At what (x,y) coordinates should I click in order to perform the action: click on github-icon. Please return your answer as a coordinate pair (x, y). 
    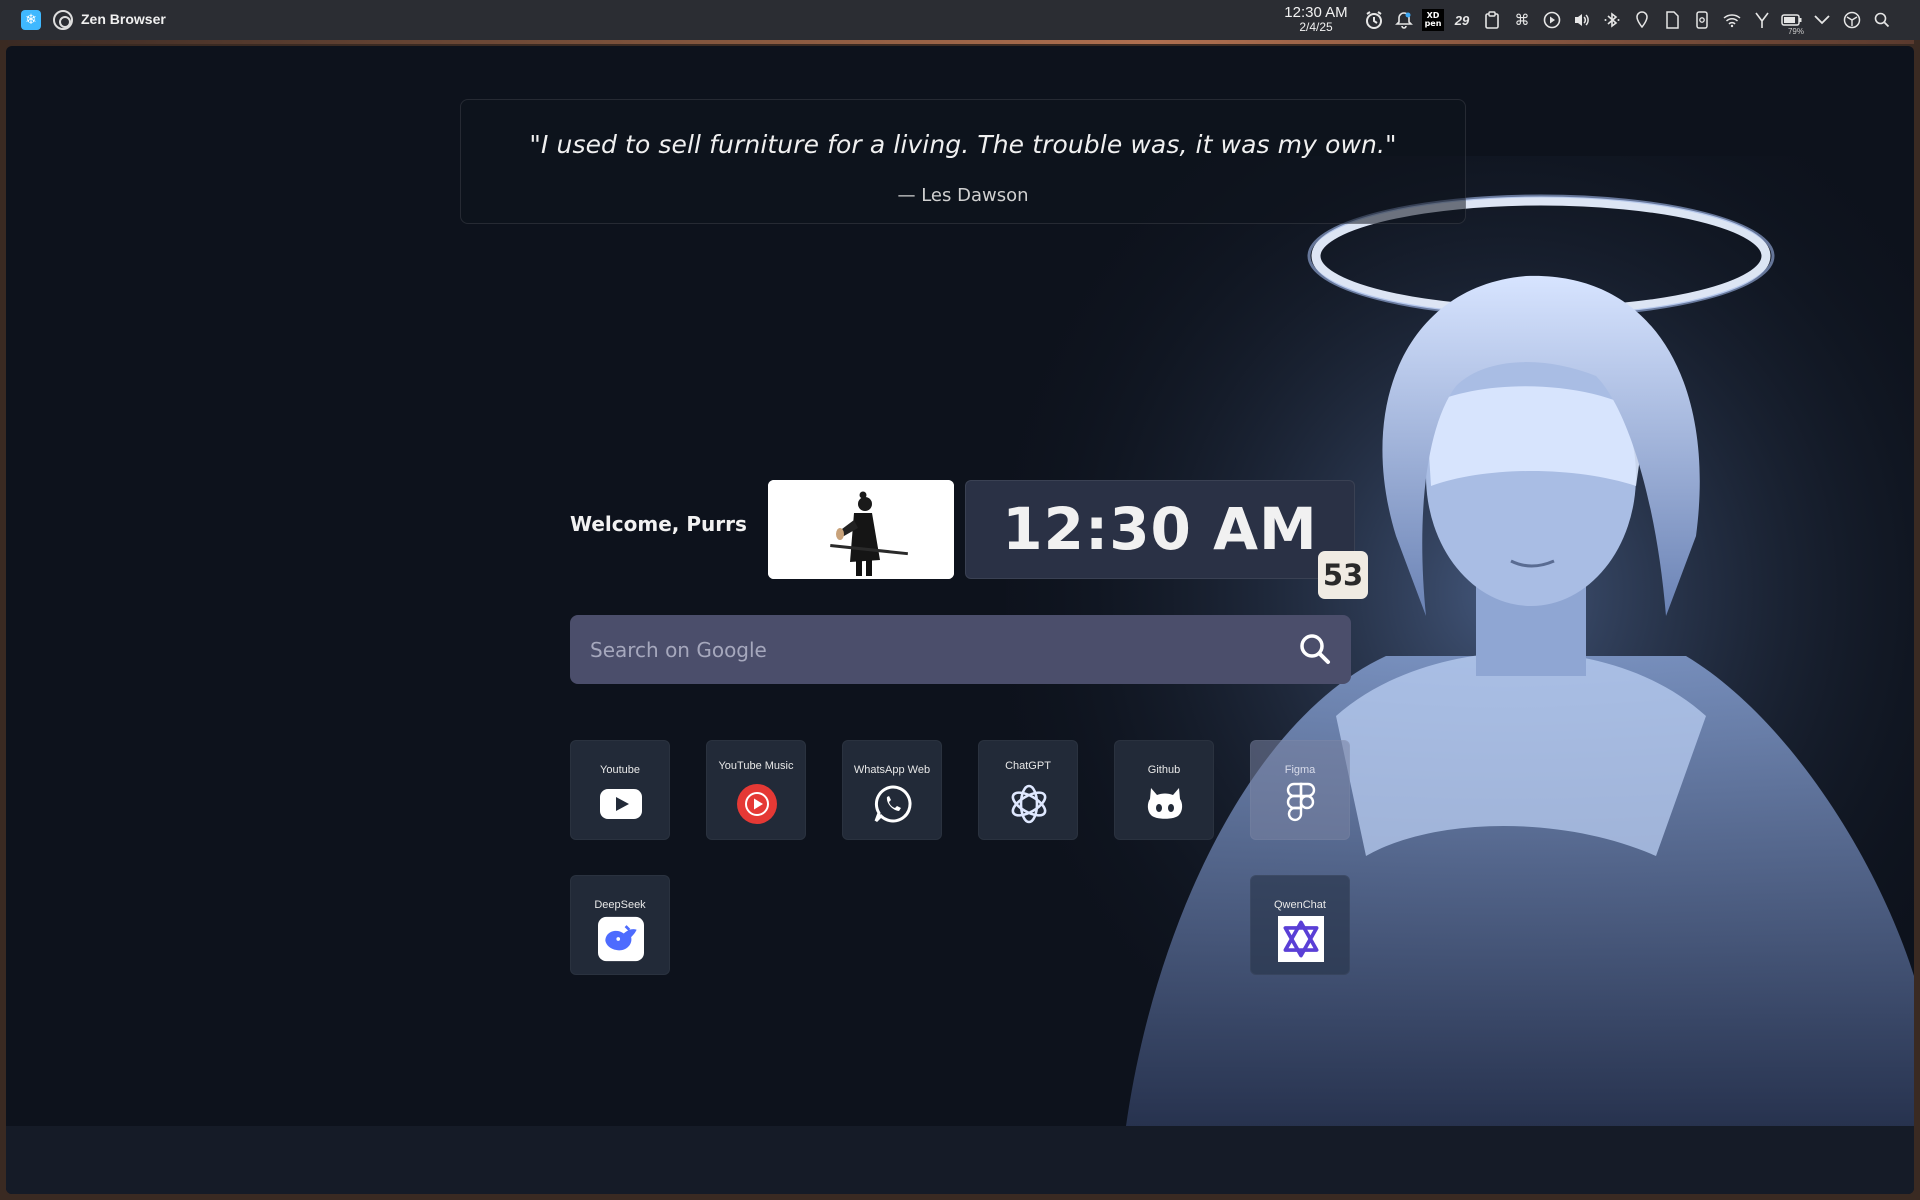
    Looking at the image, I should click on (1165, 804).